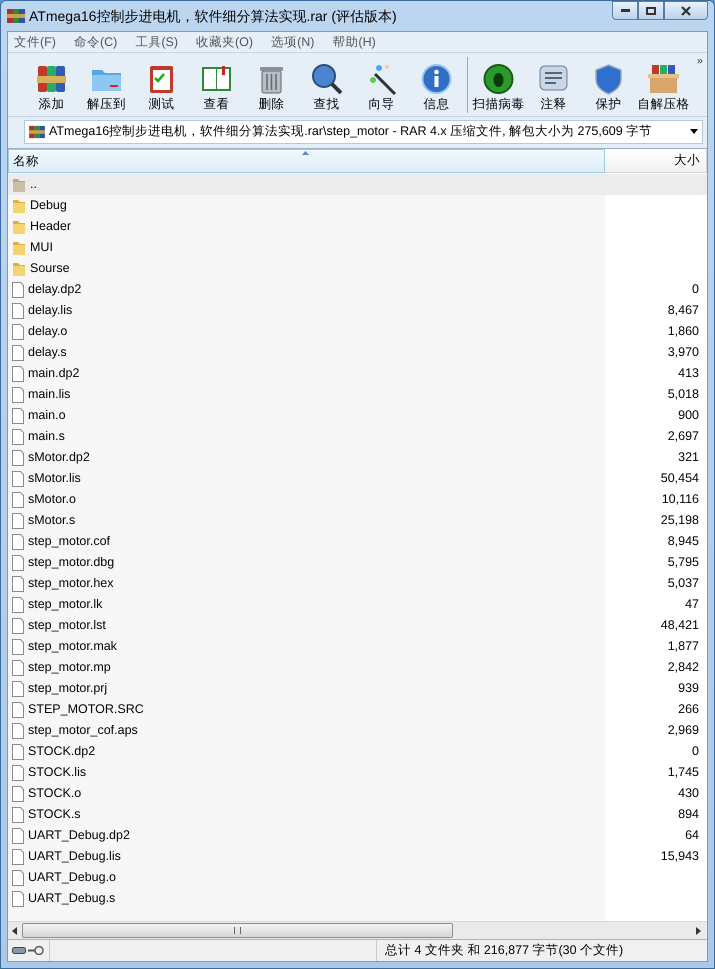  What do you see at coordinates (36, 950) in the screenshot?
I see `key-icon` at bounding box center [36, 950].